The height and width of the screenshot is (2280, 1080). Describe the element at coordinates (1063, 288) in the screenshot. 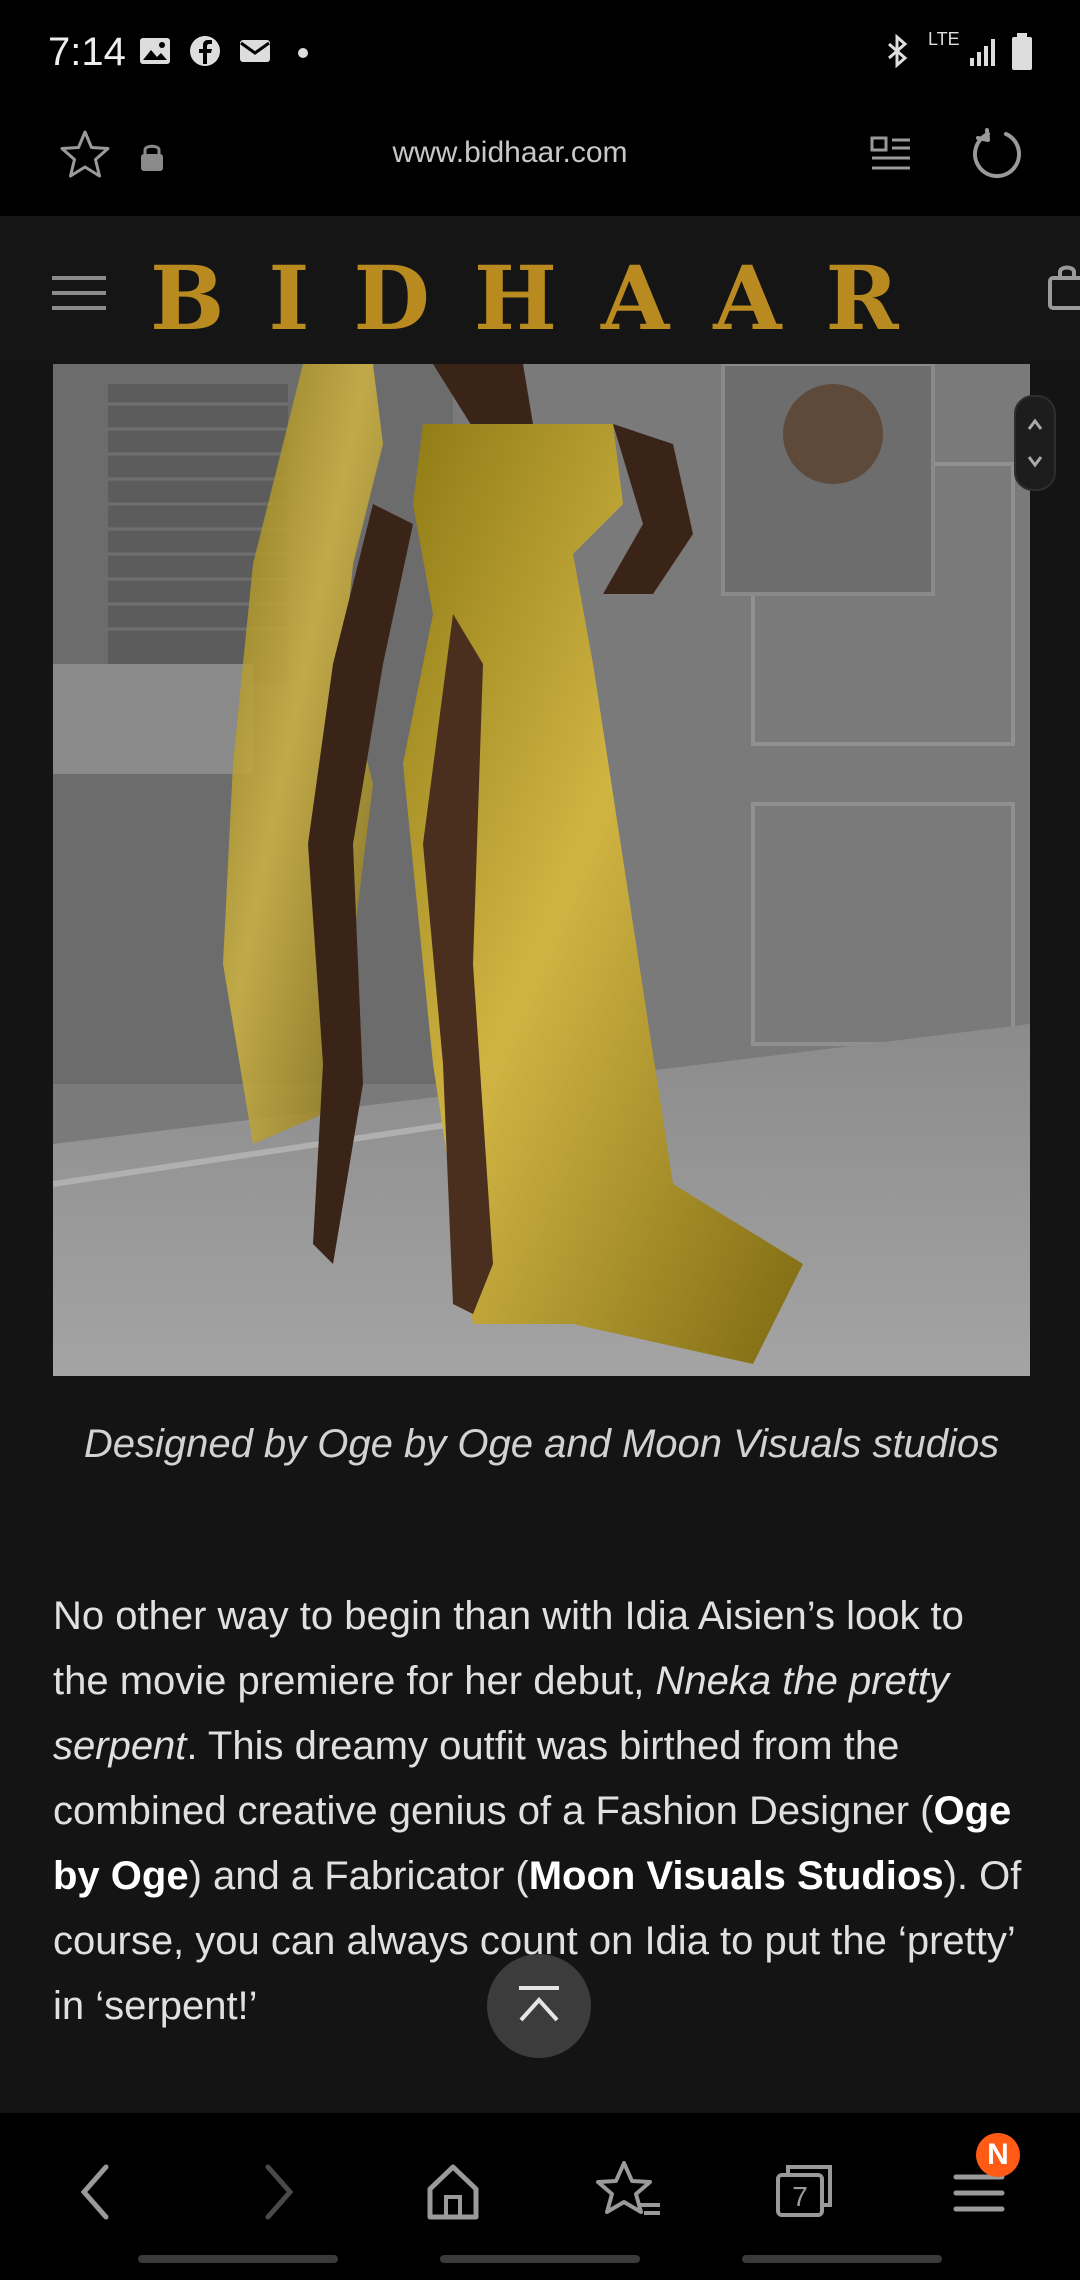

I see `cart-icon` at that location.